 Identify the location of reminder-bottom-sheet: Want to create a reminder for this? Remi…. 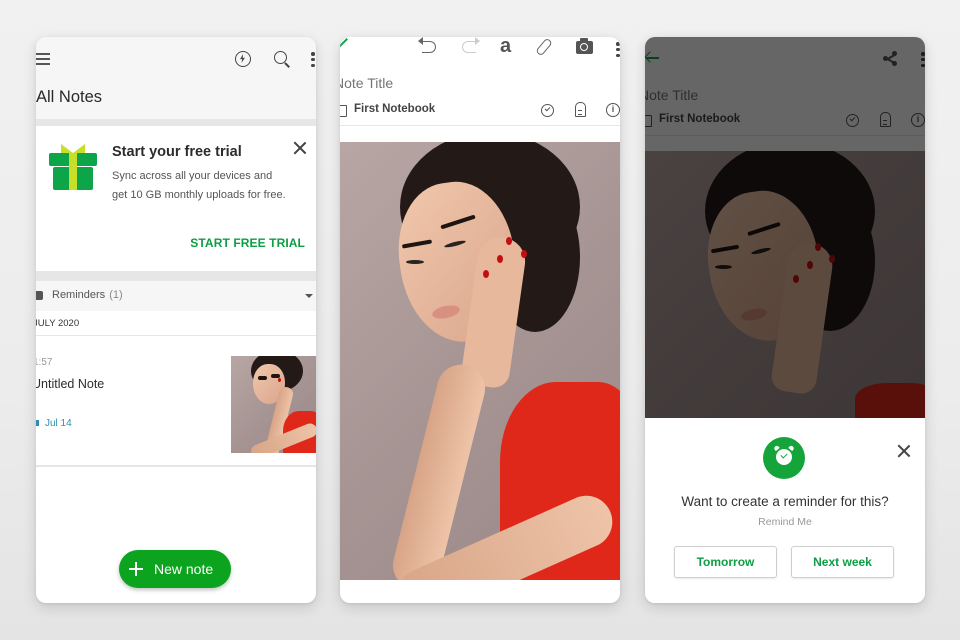
(785, 510).